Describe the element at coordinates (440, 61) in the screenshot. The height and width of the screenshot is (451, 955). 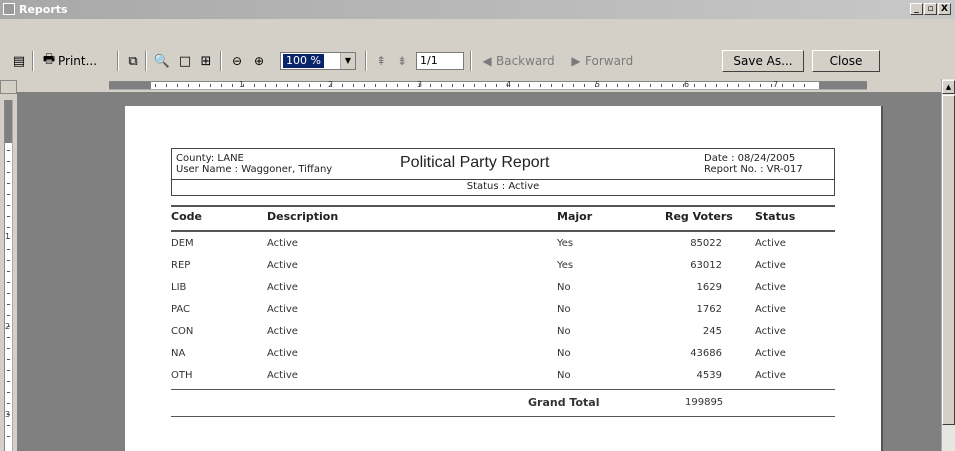
I see `page-input: 1/1` at that location.